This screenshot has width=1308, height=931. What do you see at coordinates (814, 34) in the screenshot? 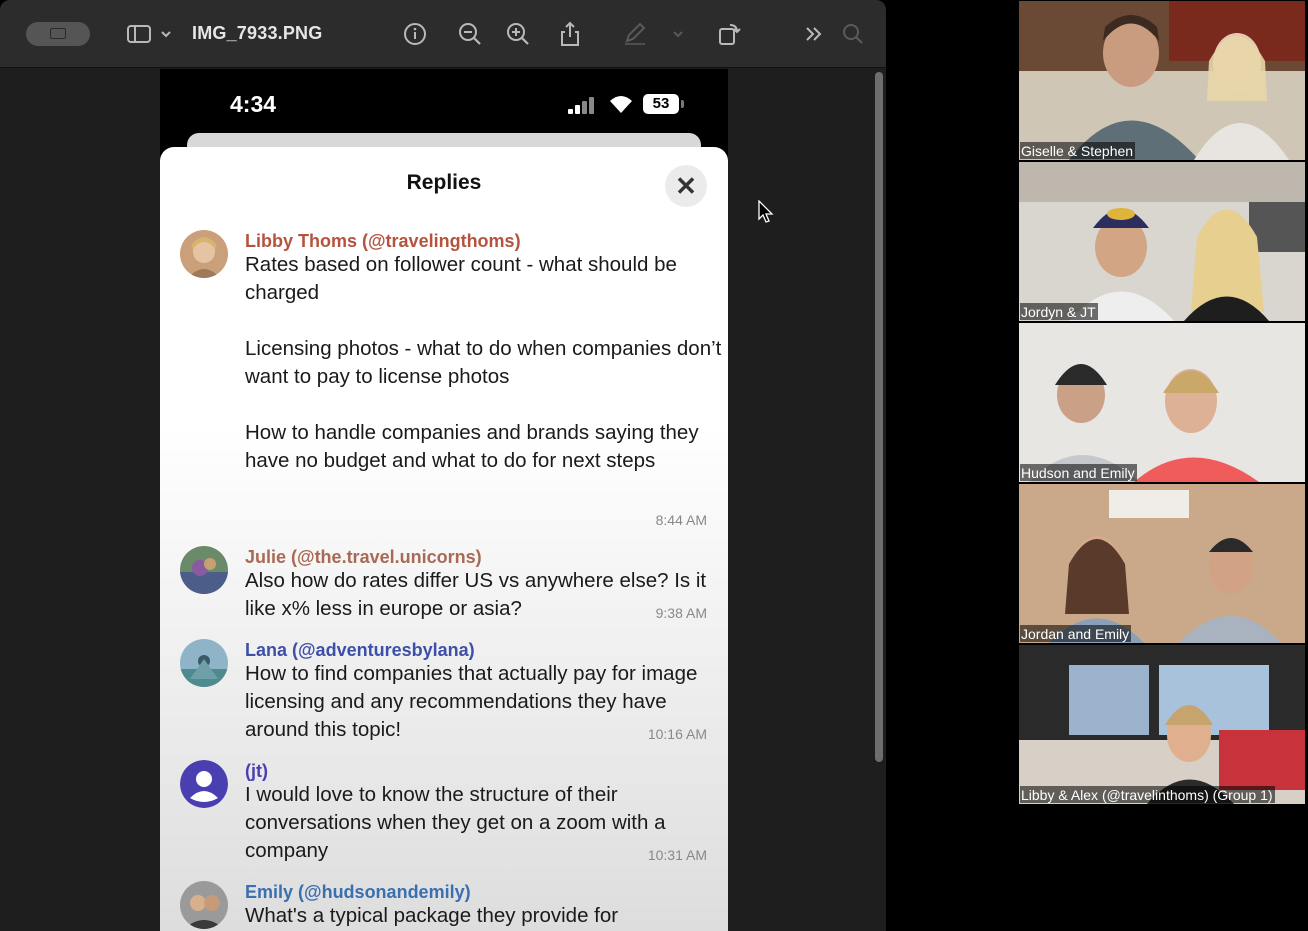
I see `more-chevrons-icon` at bounding box center [814, 34].